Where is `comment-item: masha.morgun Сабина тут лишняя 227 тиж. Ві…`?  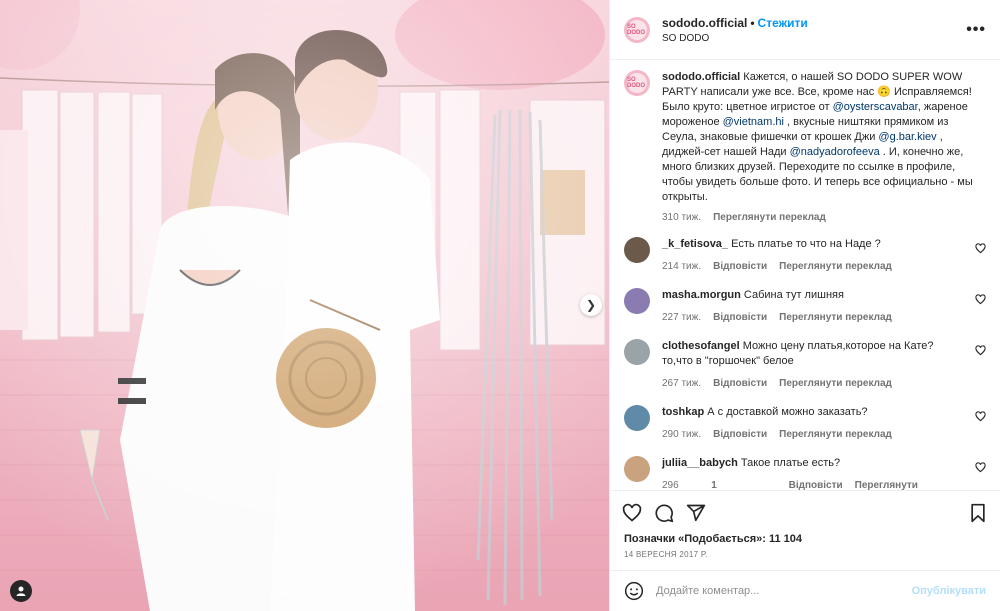 comment-item: masha.morgun Сабина тут лишняя 227 тиж. Ві… is located at coordinates (805, 306).